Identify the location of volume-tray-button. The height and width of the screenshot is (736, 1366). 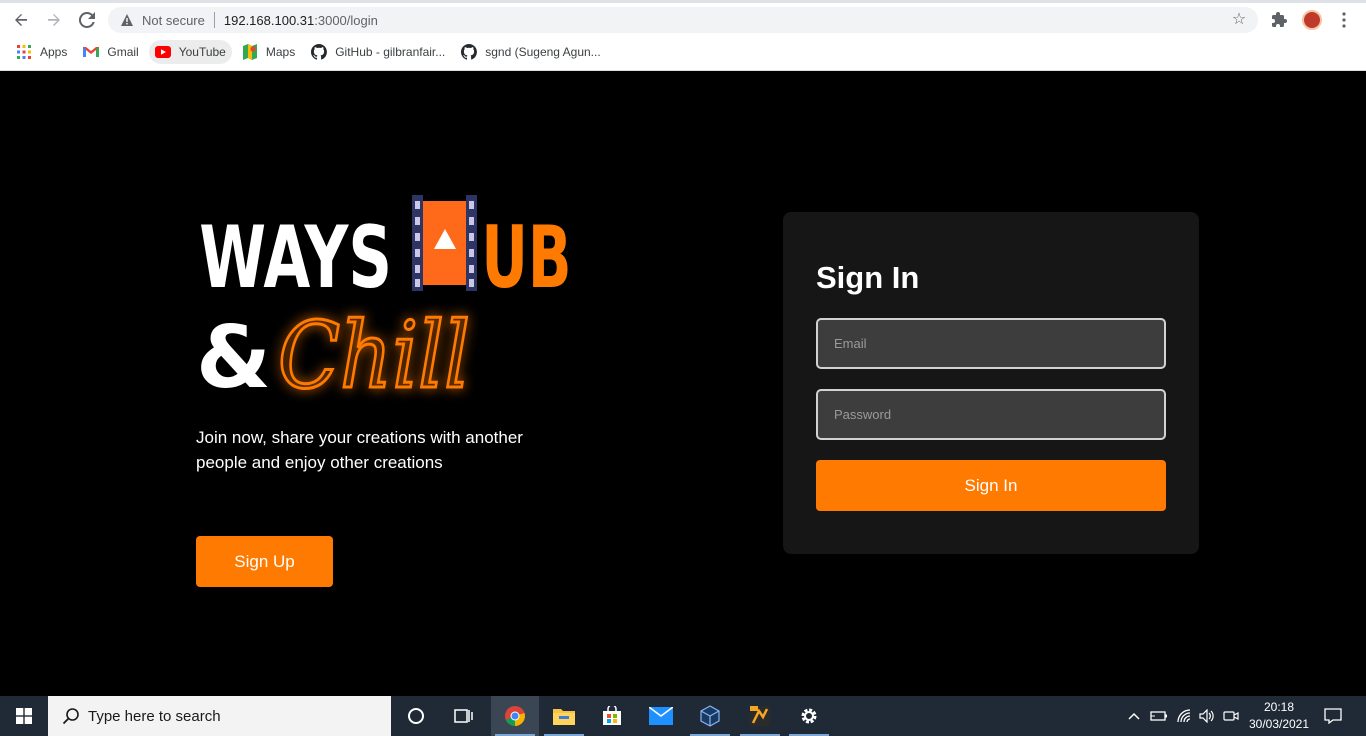
(1207, 716).